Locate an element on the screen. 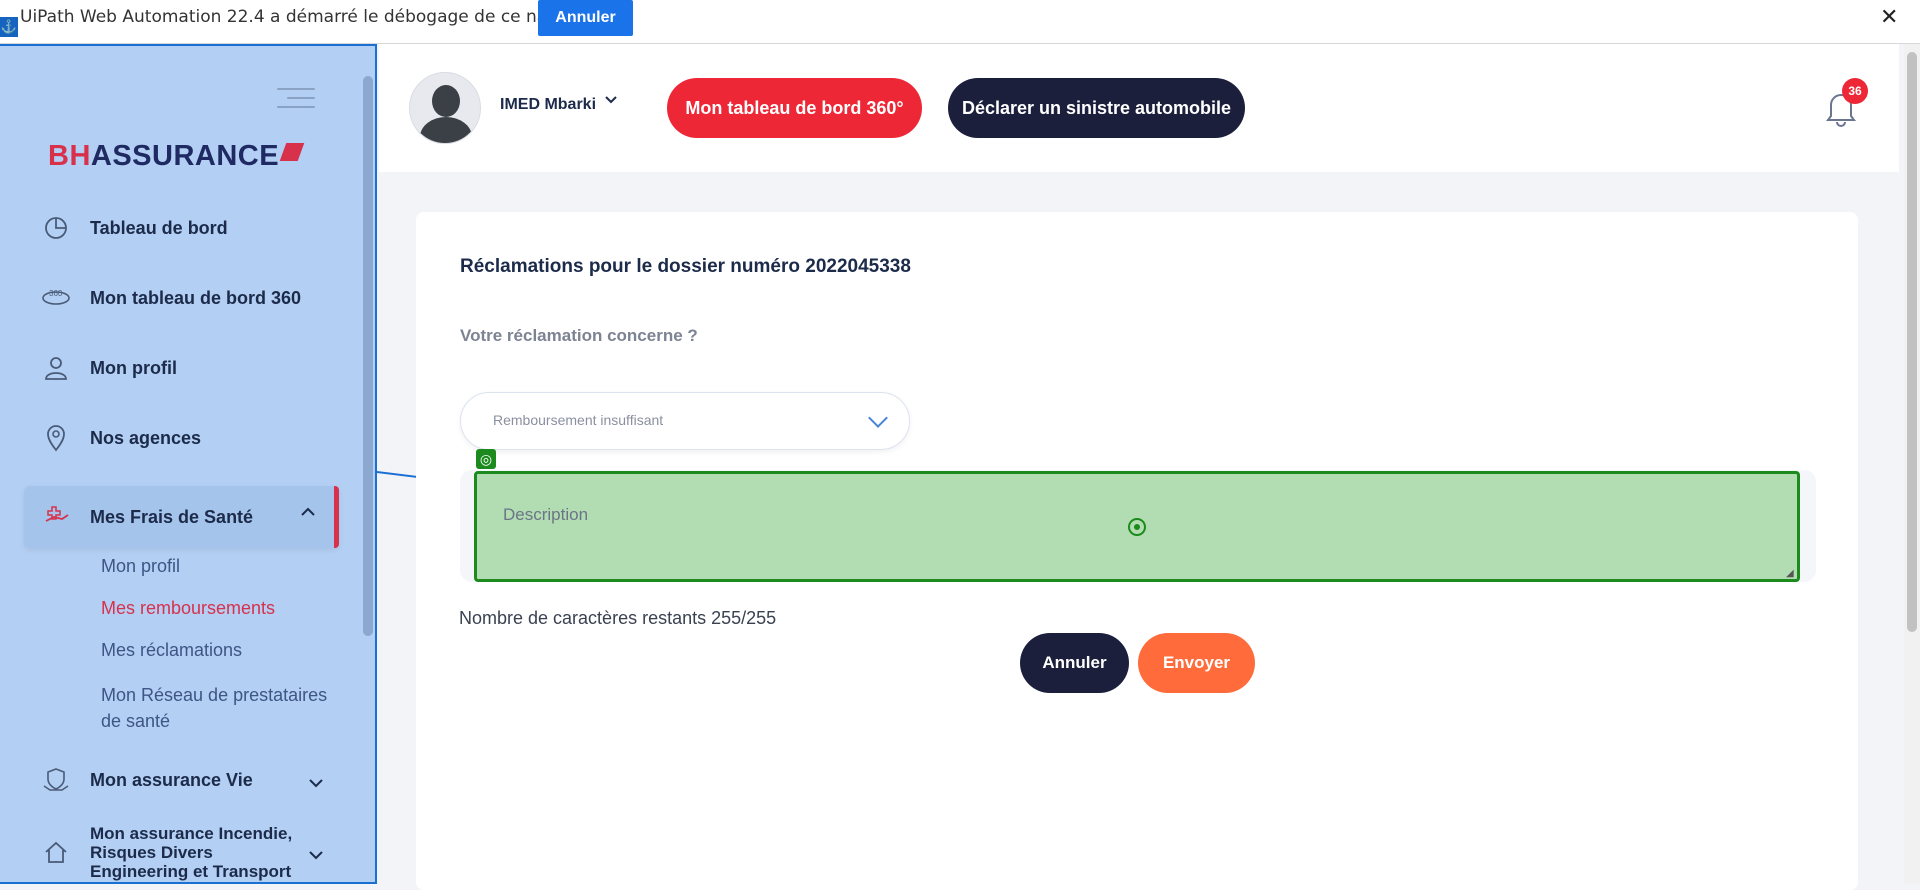 The image size is (1920, 890). user-name: IMED Mbarki is located at coordinates (548, 105).